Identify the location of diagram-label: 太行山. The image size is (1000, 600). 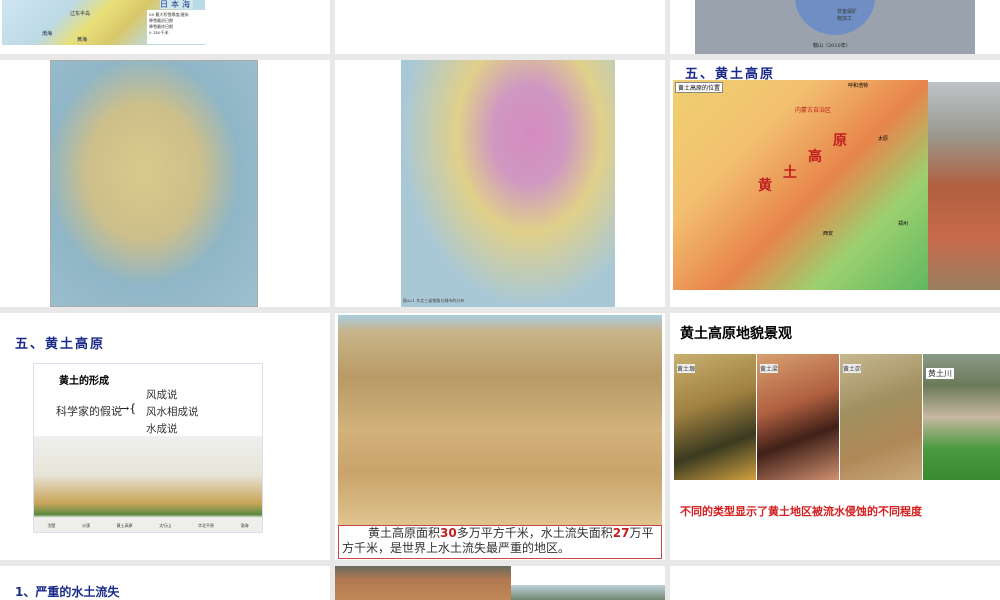
(165, 525).